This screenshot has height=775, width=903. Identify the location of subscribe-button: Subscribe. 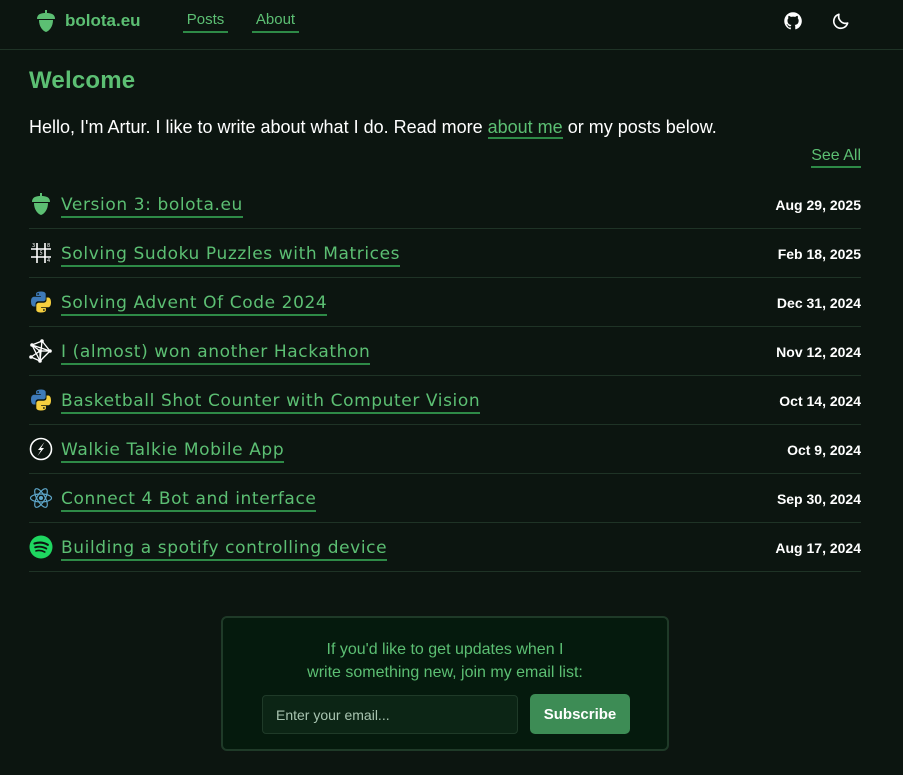
(580, 714).